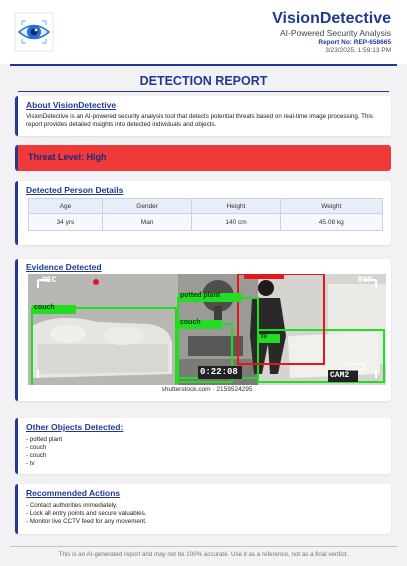 This screenshot has width=407, height=566. I want to click on recommended-actions-heading: Recommended Actions, so click(73, 493).